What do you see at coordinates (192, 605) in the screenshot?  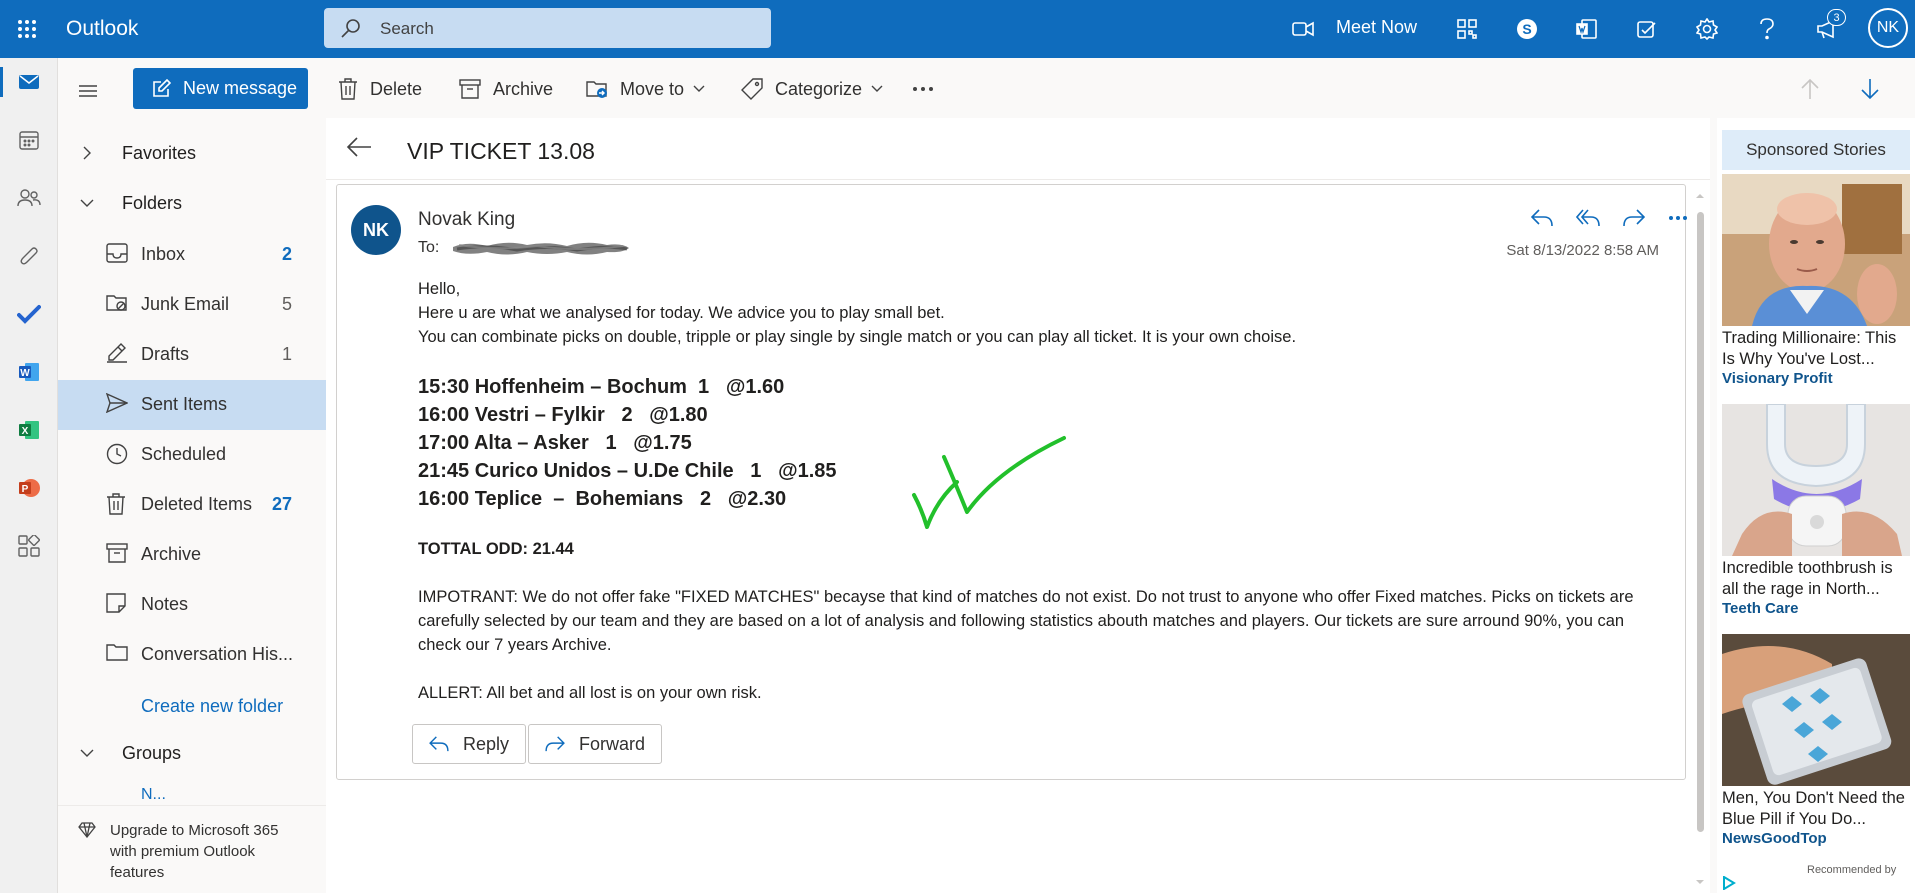 I see `folder-notes: Notes` at bounding box center [192, 605].